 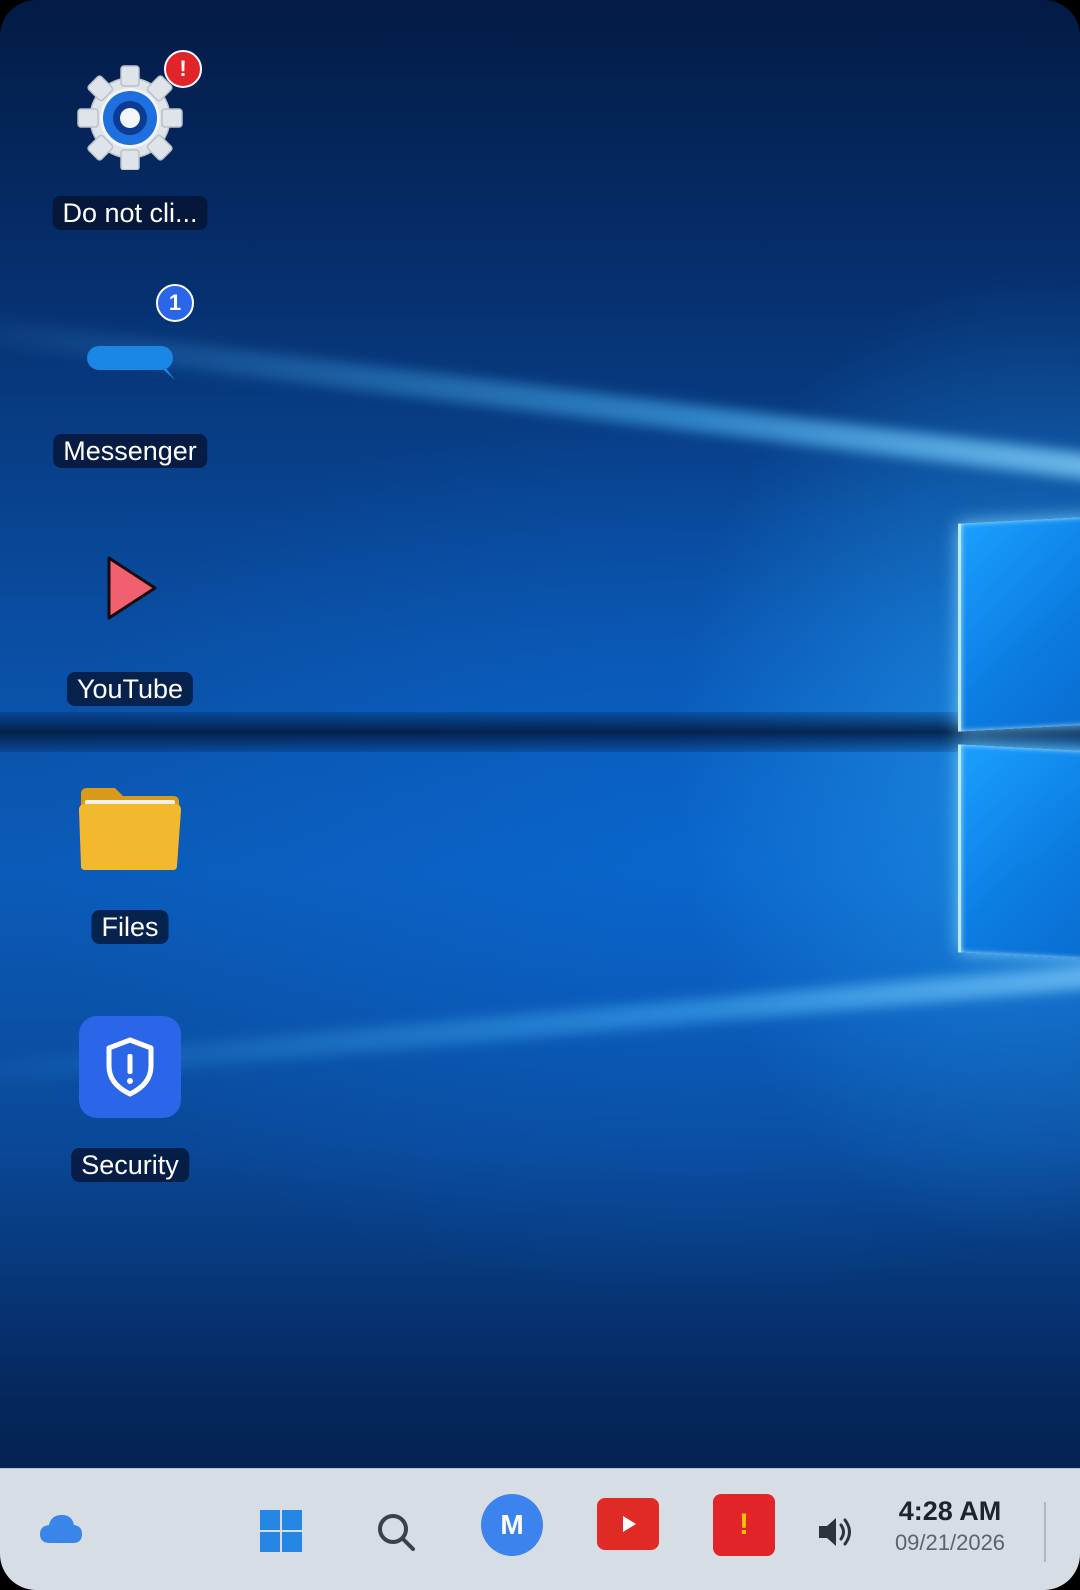 I want to click on taskbar-clock: 4:28 AM 09/21/2026, so click(x=950, y=1526).